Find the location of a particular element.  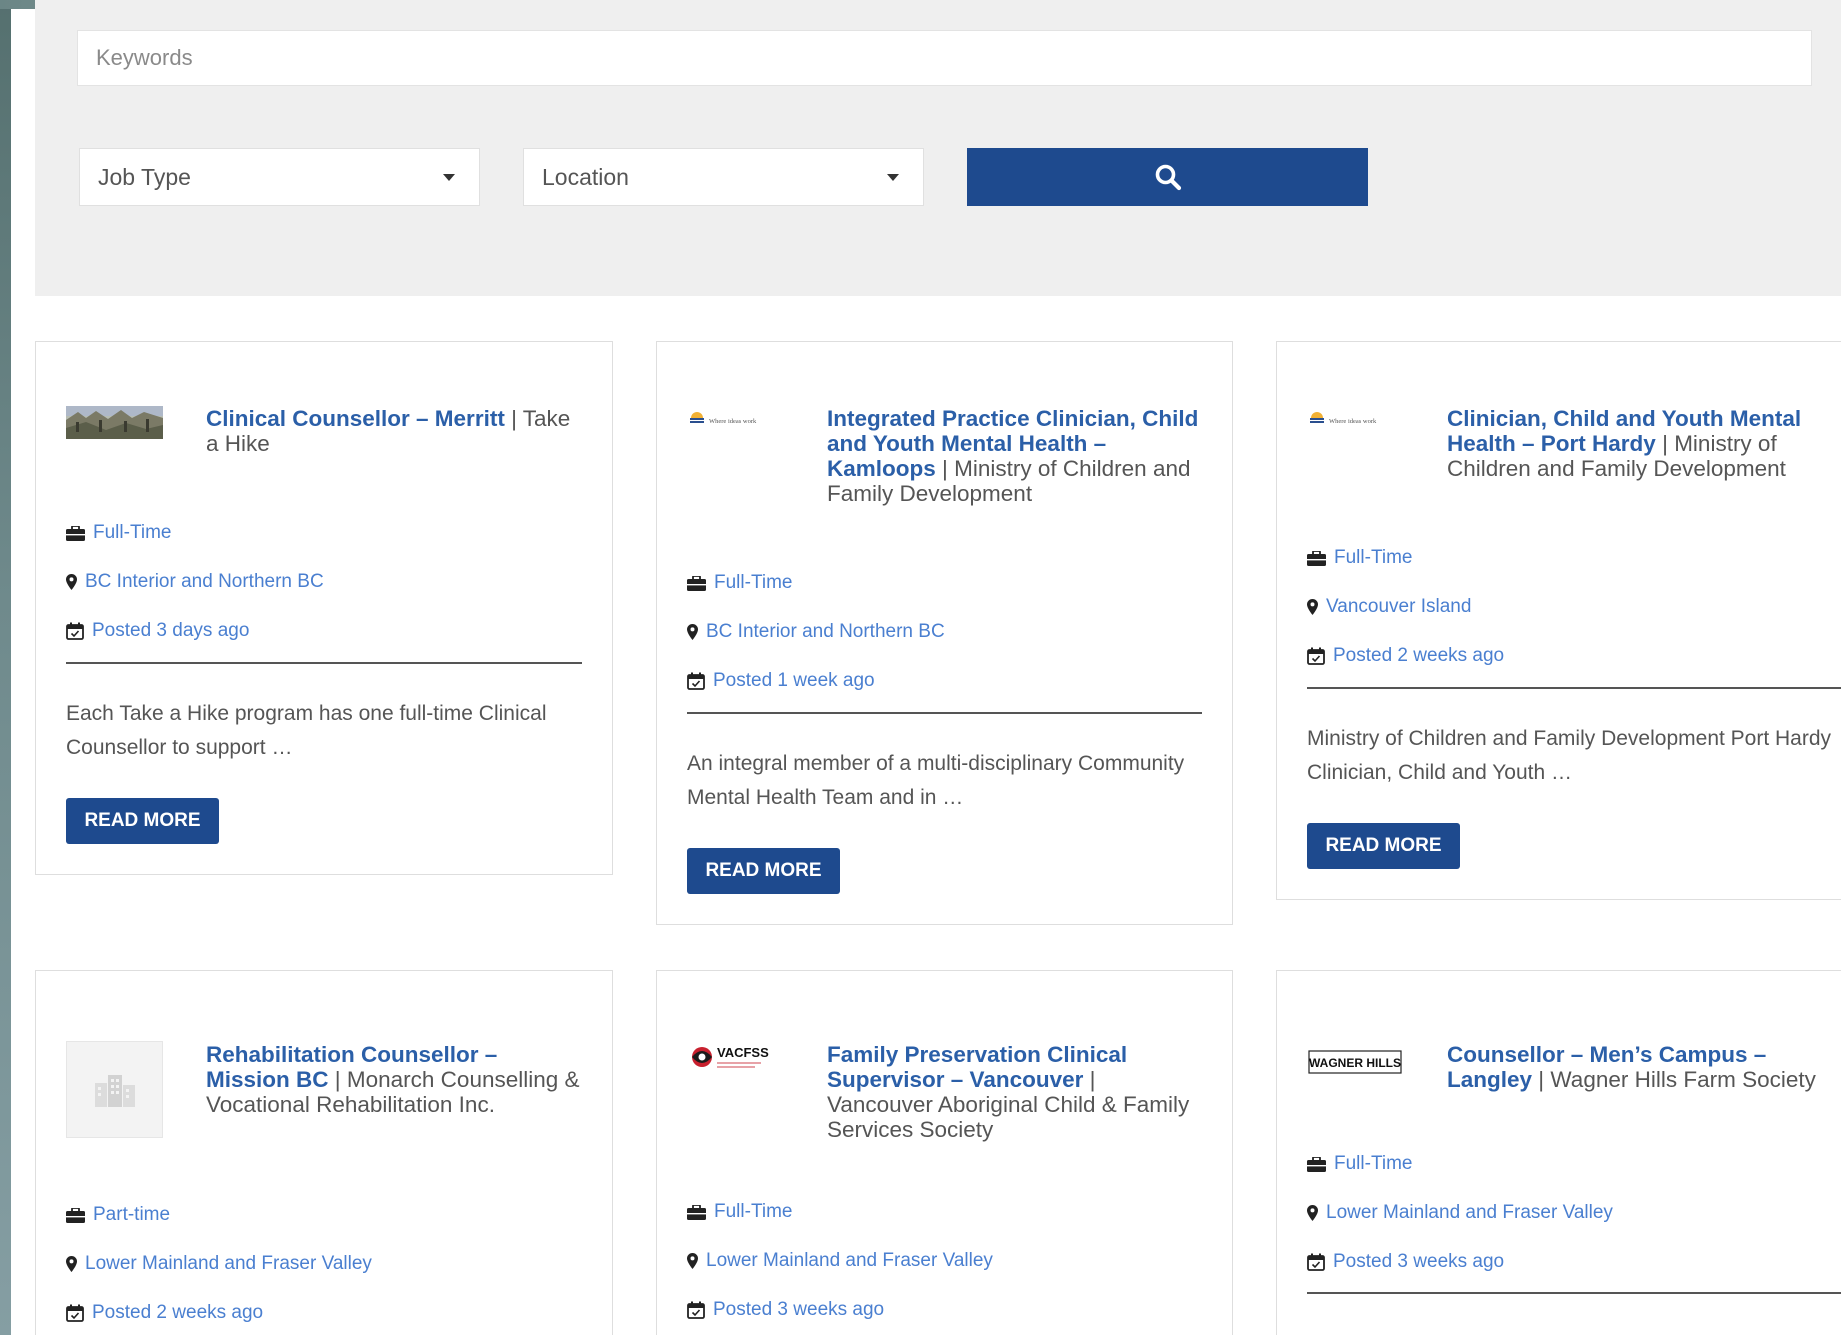

job-type-row: Part-time is located at coordinates (118, 1215).